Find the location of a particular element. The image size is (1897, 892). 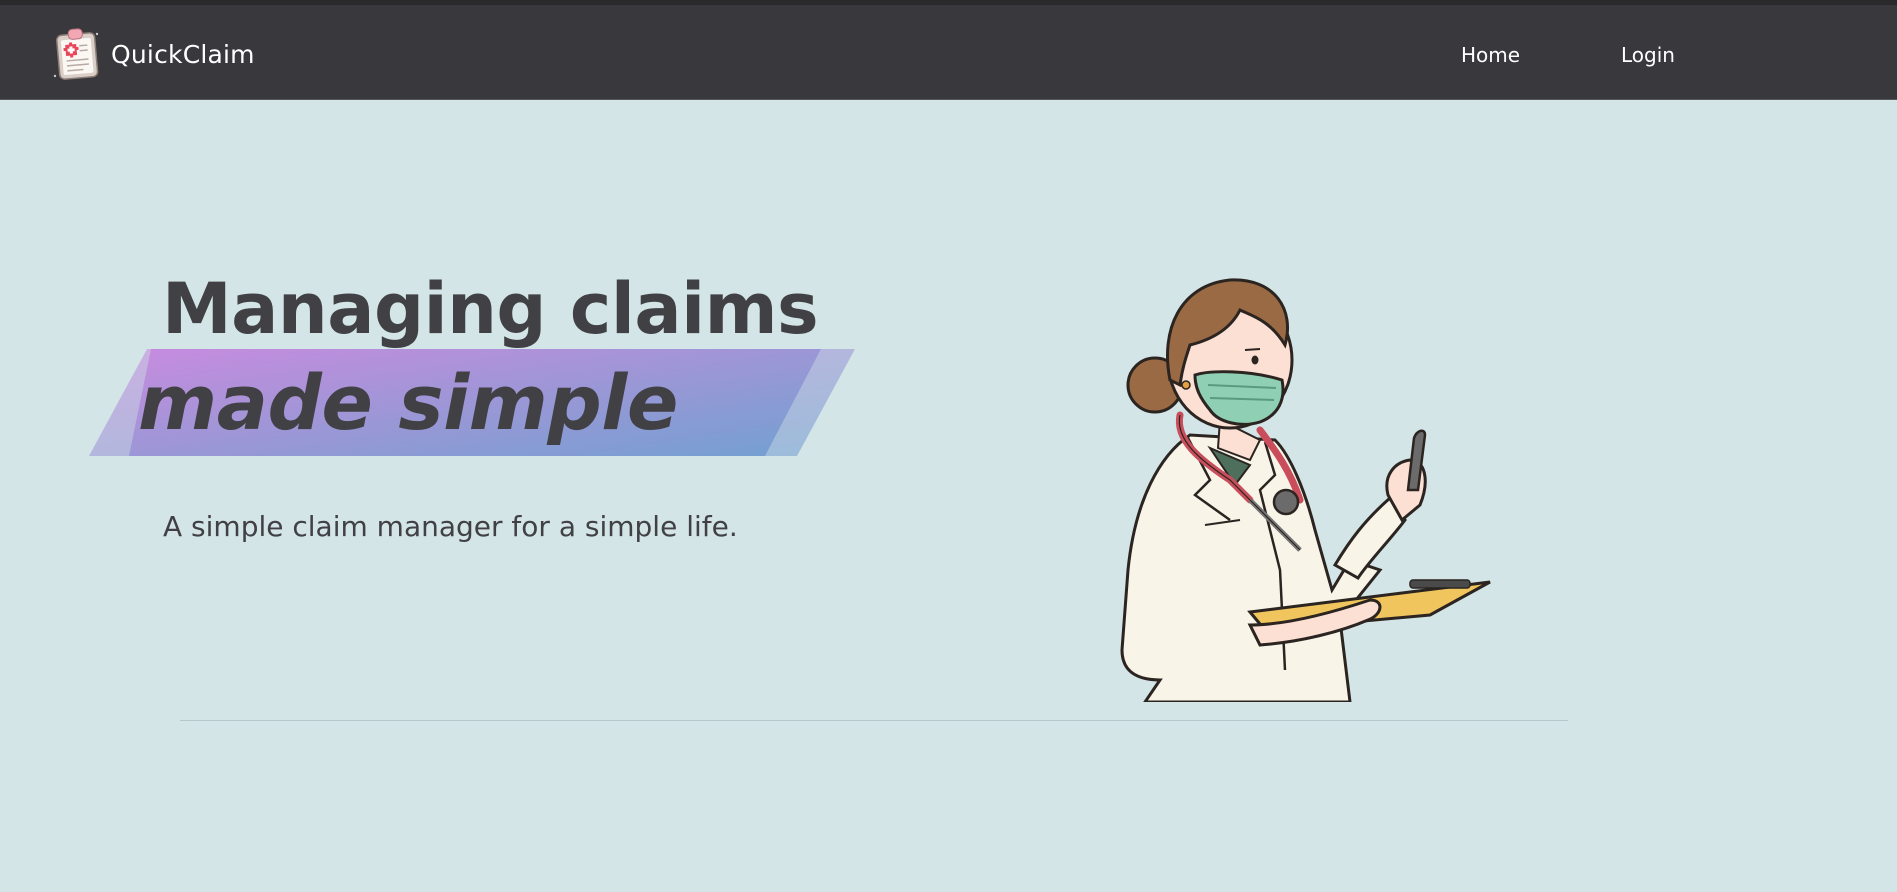

section-divider is located at coordinates (874, 720).